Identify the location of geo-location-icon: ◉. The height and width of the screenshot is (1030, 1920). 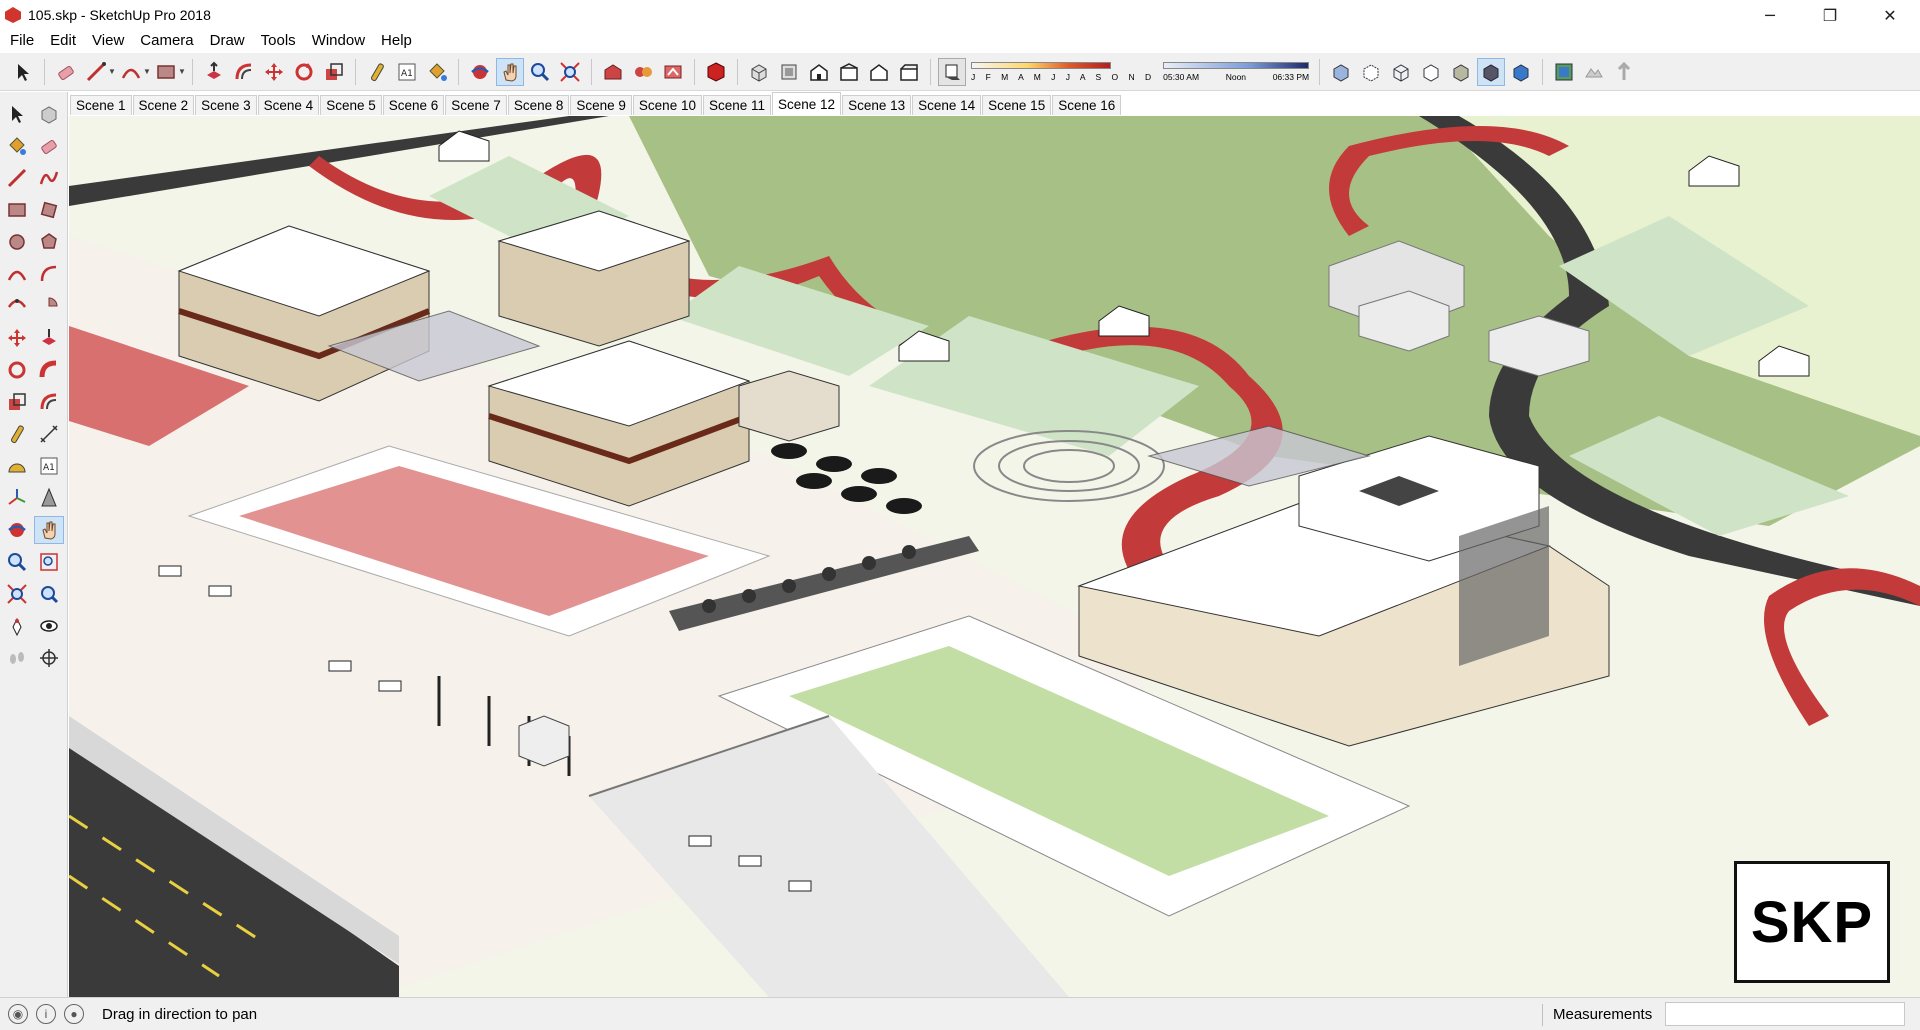
(18, 1014).